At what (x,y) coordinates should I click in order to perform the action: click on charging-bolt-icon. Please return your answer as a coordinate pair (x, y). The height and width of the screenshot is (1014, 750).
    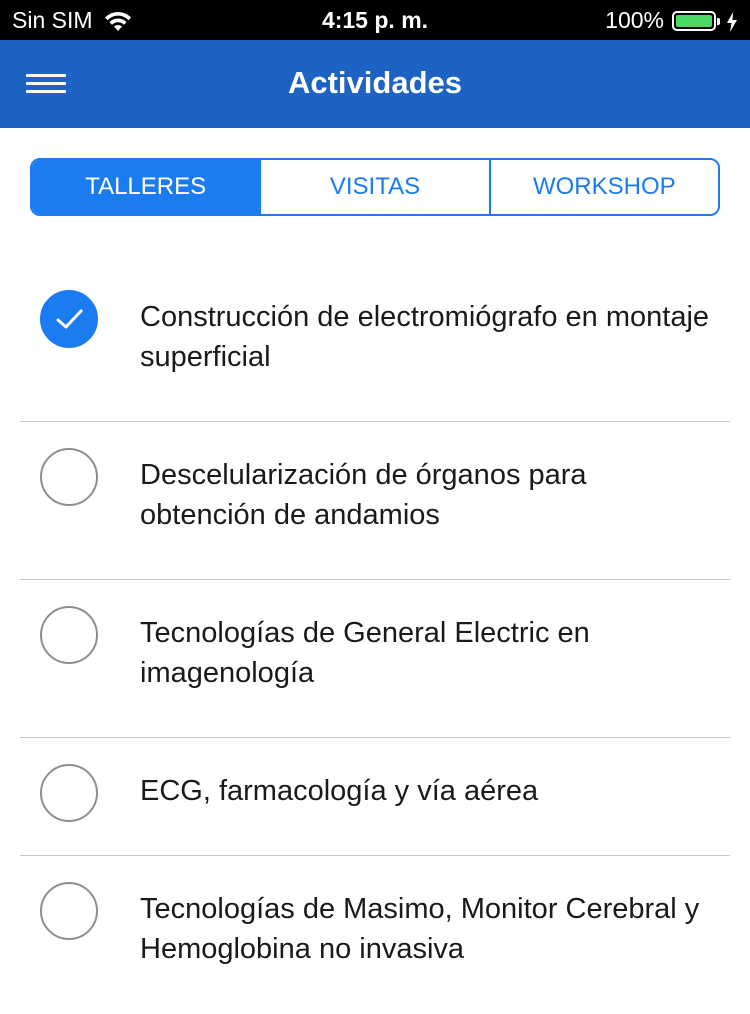
    Looking at the image, I should click on (732, 21).